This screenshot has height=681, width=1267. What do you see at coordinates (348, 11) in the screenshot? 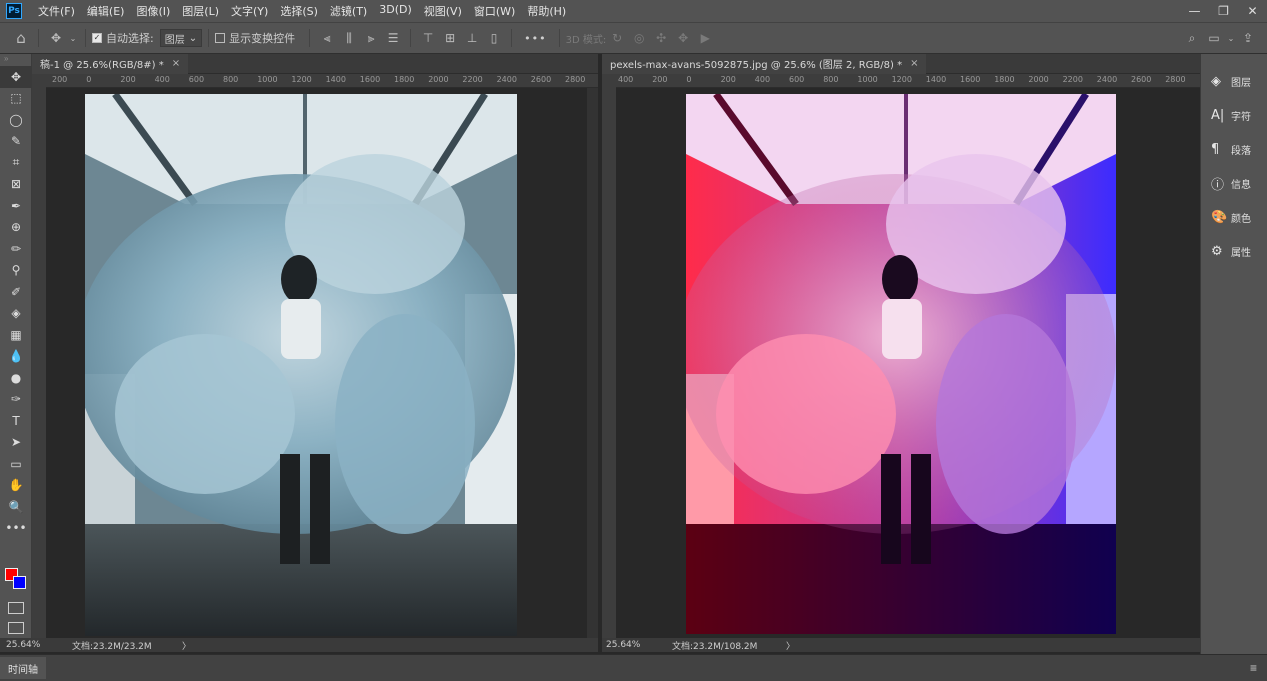
I see `menu-item: 滤镜(T)` at bounding box center [348, 11].